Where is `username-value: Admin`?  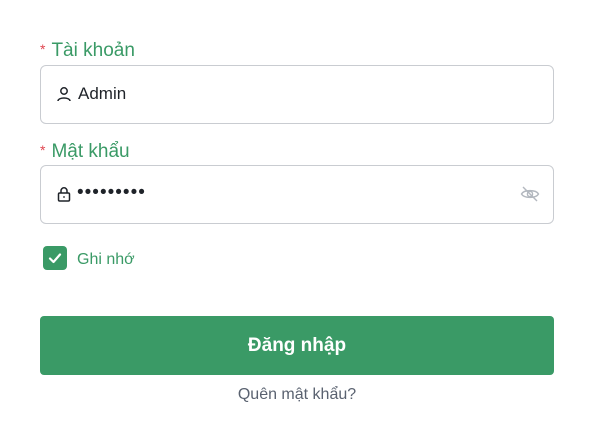
username-value: Admin is located at coordinates (102, 94).